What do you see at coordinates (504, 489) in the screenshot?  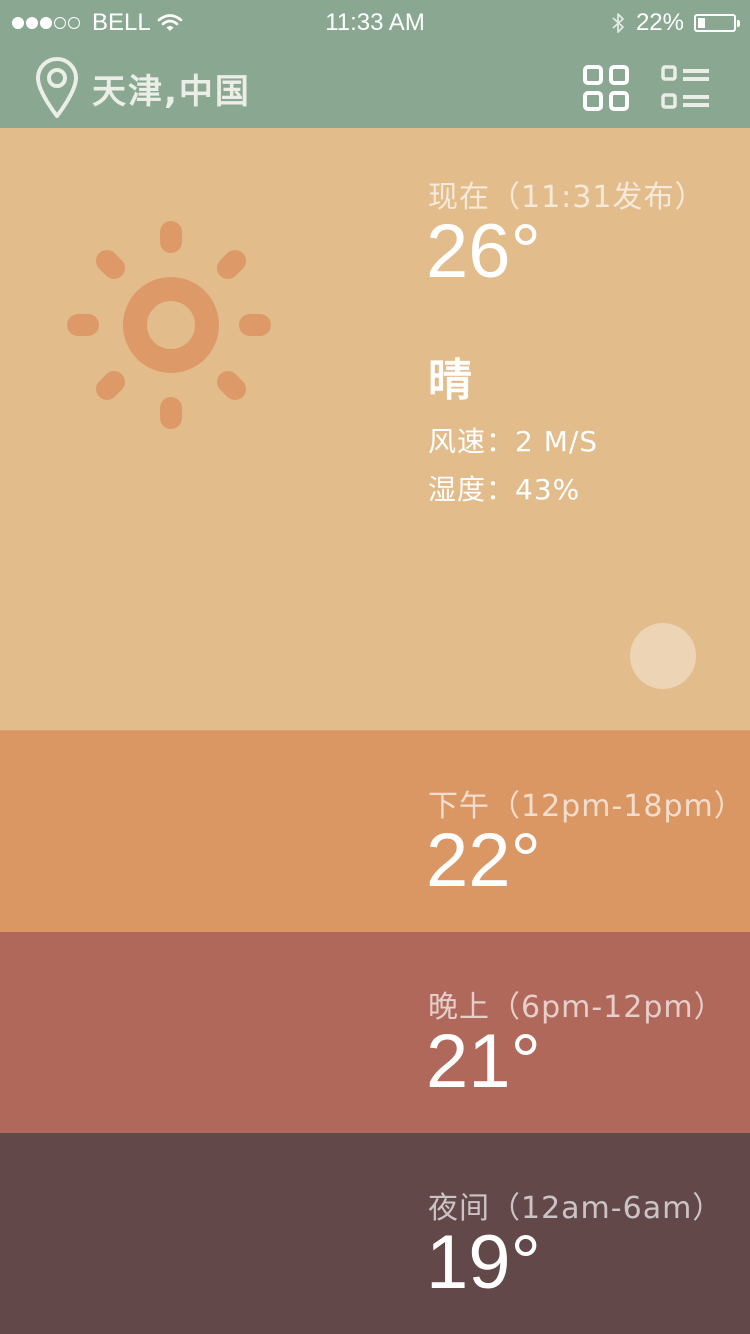 I see `humidity: 湿度：43%` at bounding box center [504, 489].